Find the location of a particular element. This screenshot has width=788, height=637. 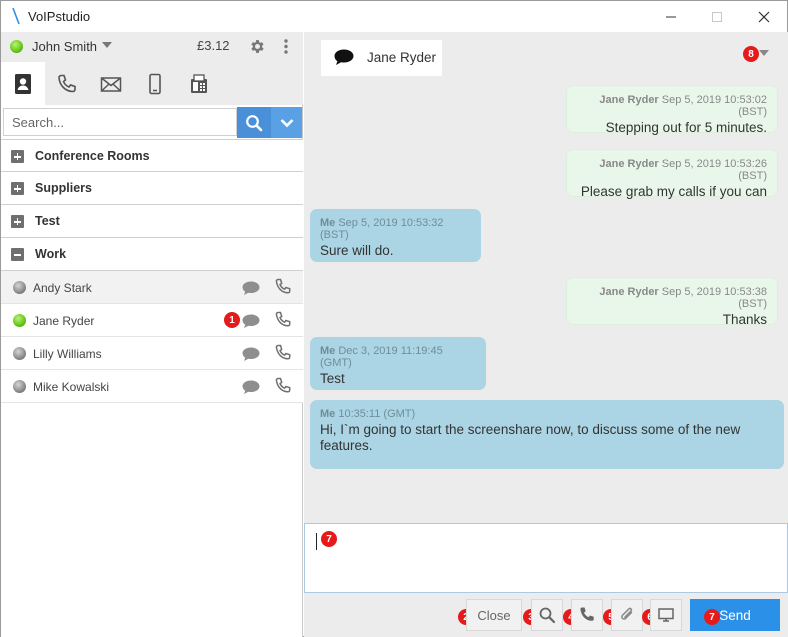

user-presence-icon is located at coordinates (16, 46).